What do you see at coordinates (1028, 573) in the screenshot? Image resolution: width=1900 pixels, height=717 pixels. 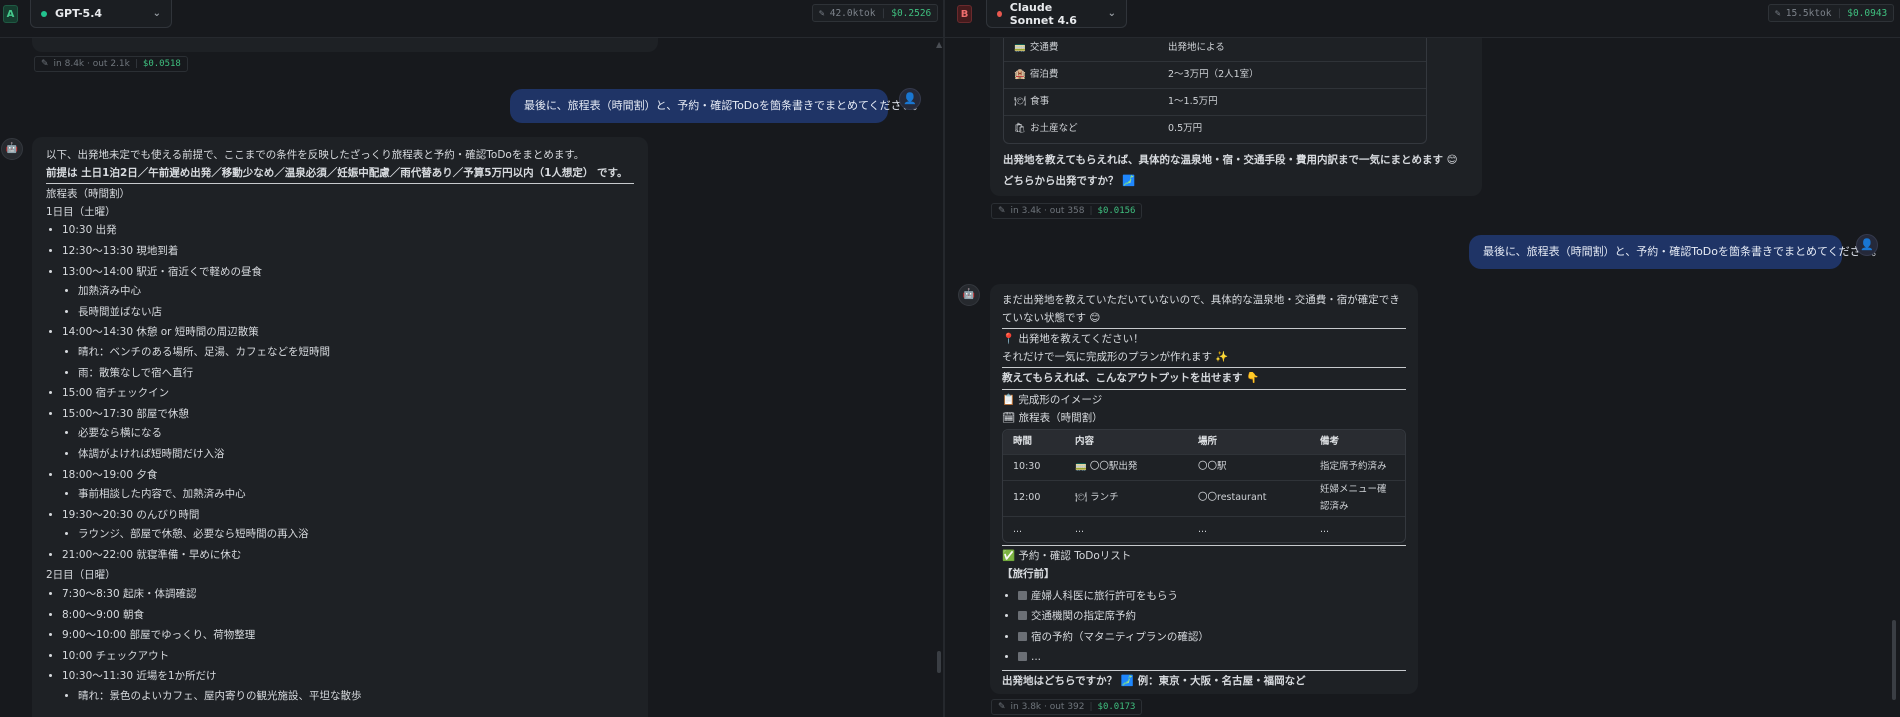 I see `todo-subtitle: 【旅行前】` at bounding box center [1028, 573].